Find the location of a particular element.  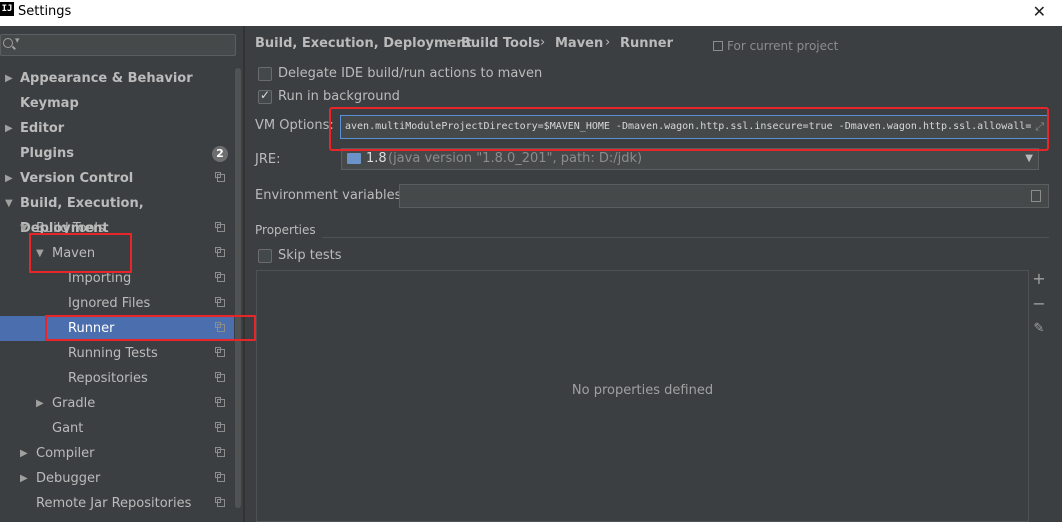

sidebar-item-label: Repositories is located at coordinates (108, 378).